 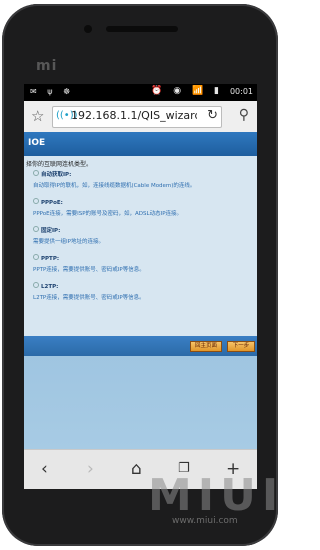 What do you see at coordinates (205, 521) in the screenshot?
I see `miui-url: www.miui.com` at bounding box center [205, 521].